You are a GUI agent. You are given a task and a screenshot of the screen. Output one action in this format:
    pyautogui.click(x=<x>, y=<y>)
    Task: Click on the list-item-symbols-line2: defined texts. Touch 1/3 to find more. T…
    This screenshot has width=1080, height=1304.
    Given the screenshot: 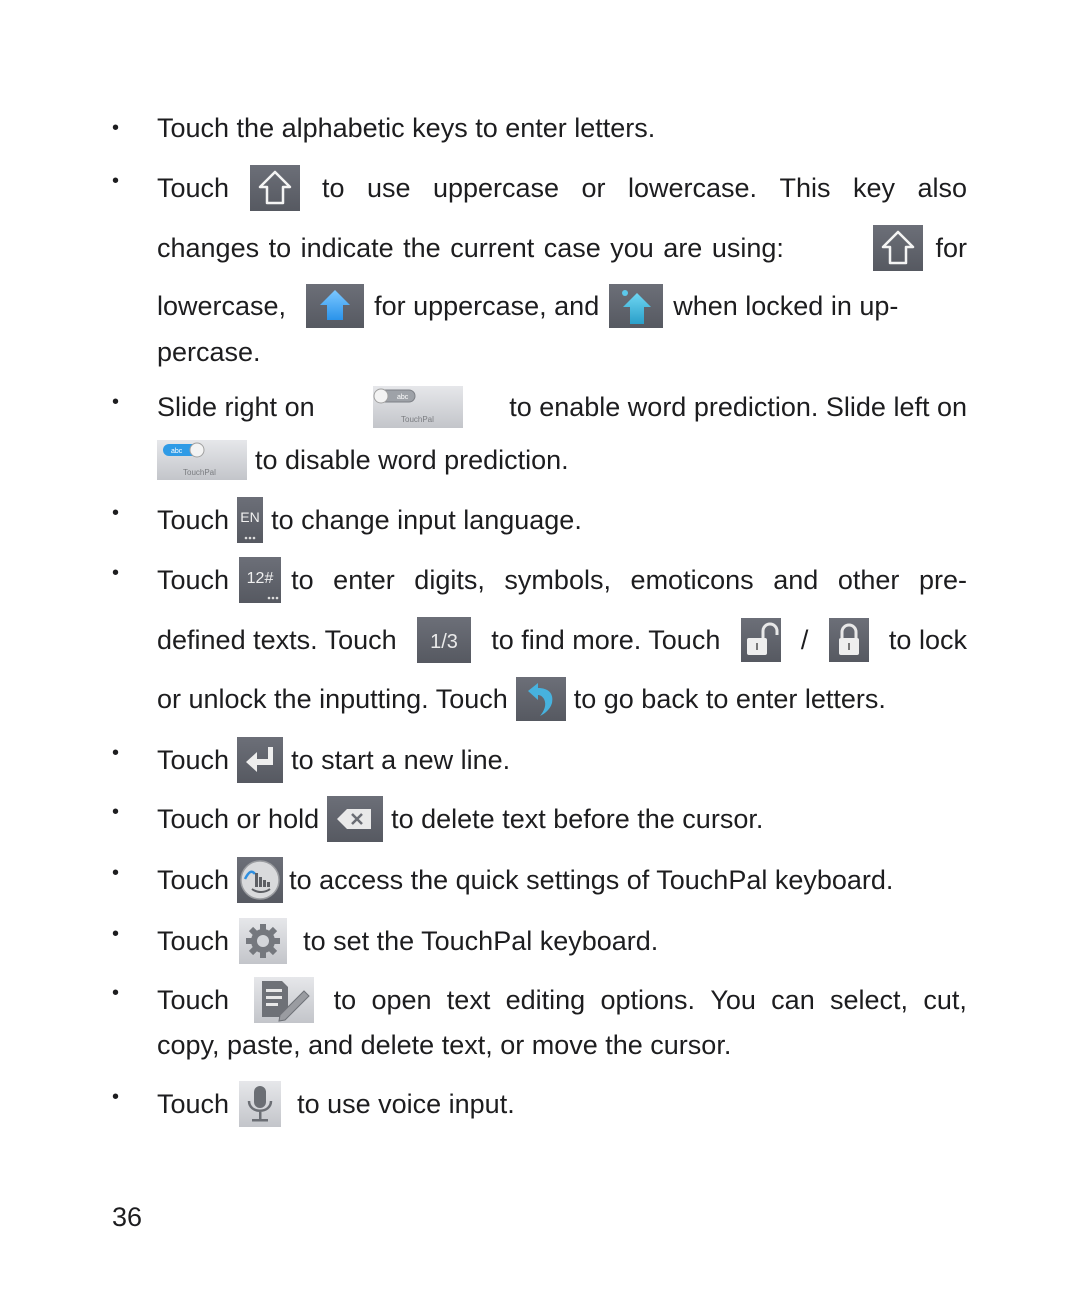 What is the action you would take?
    pyautogui.click(x=562, y=640)
    